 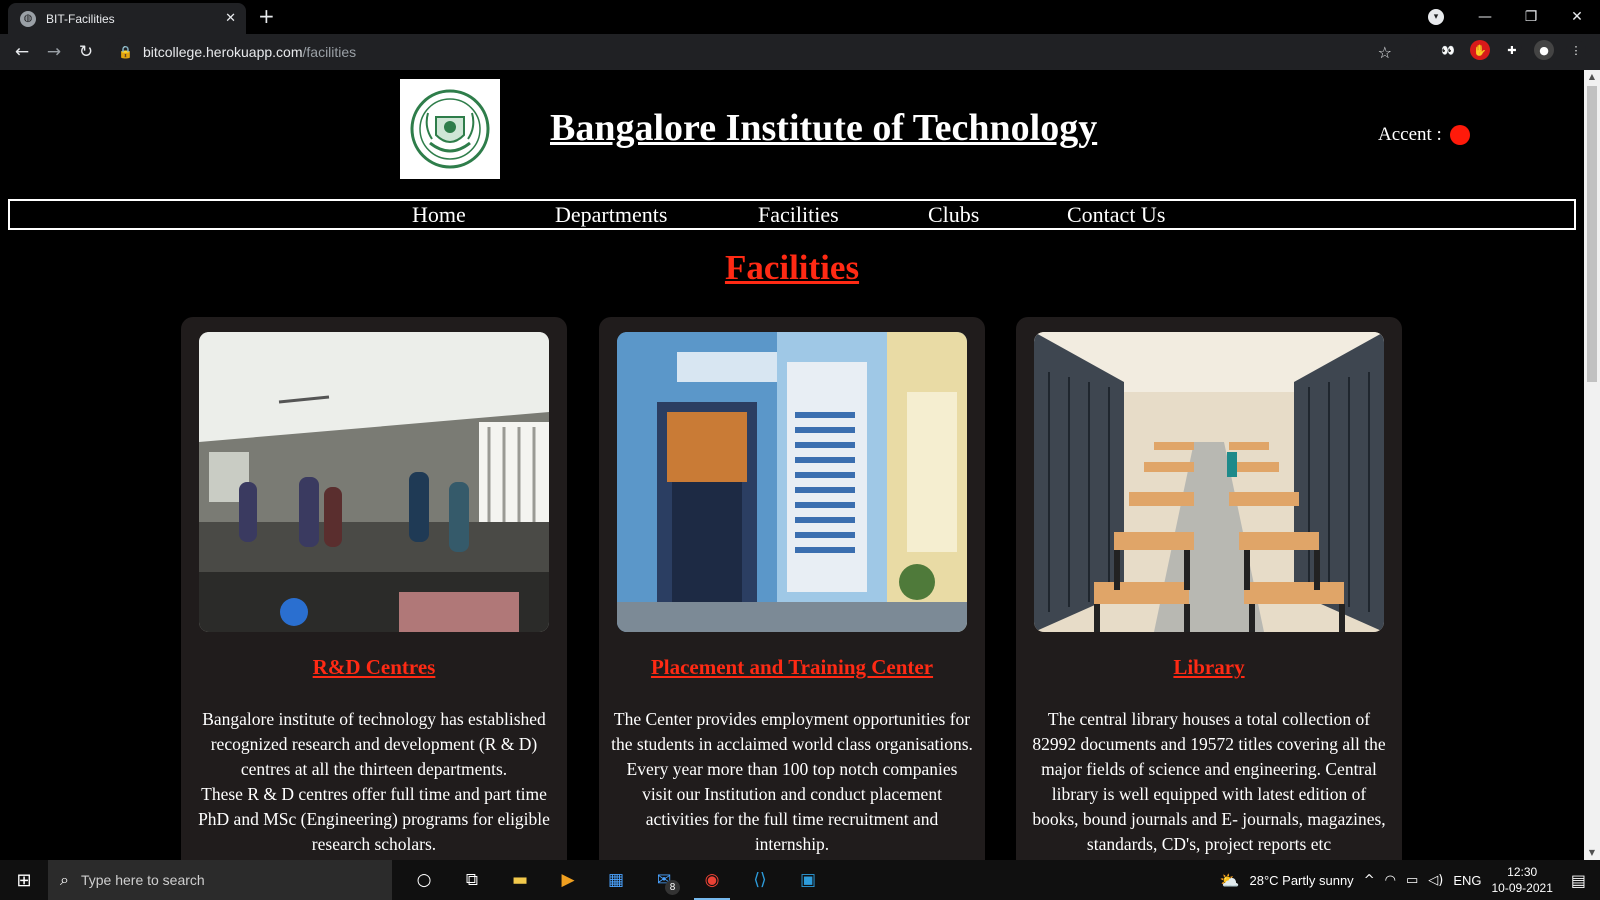 What do you see at coordinates (1577, 17) in the screenshot?
I see `close-window-icon: ✕` at bounding box center [1577, 17].